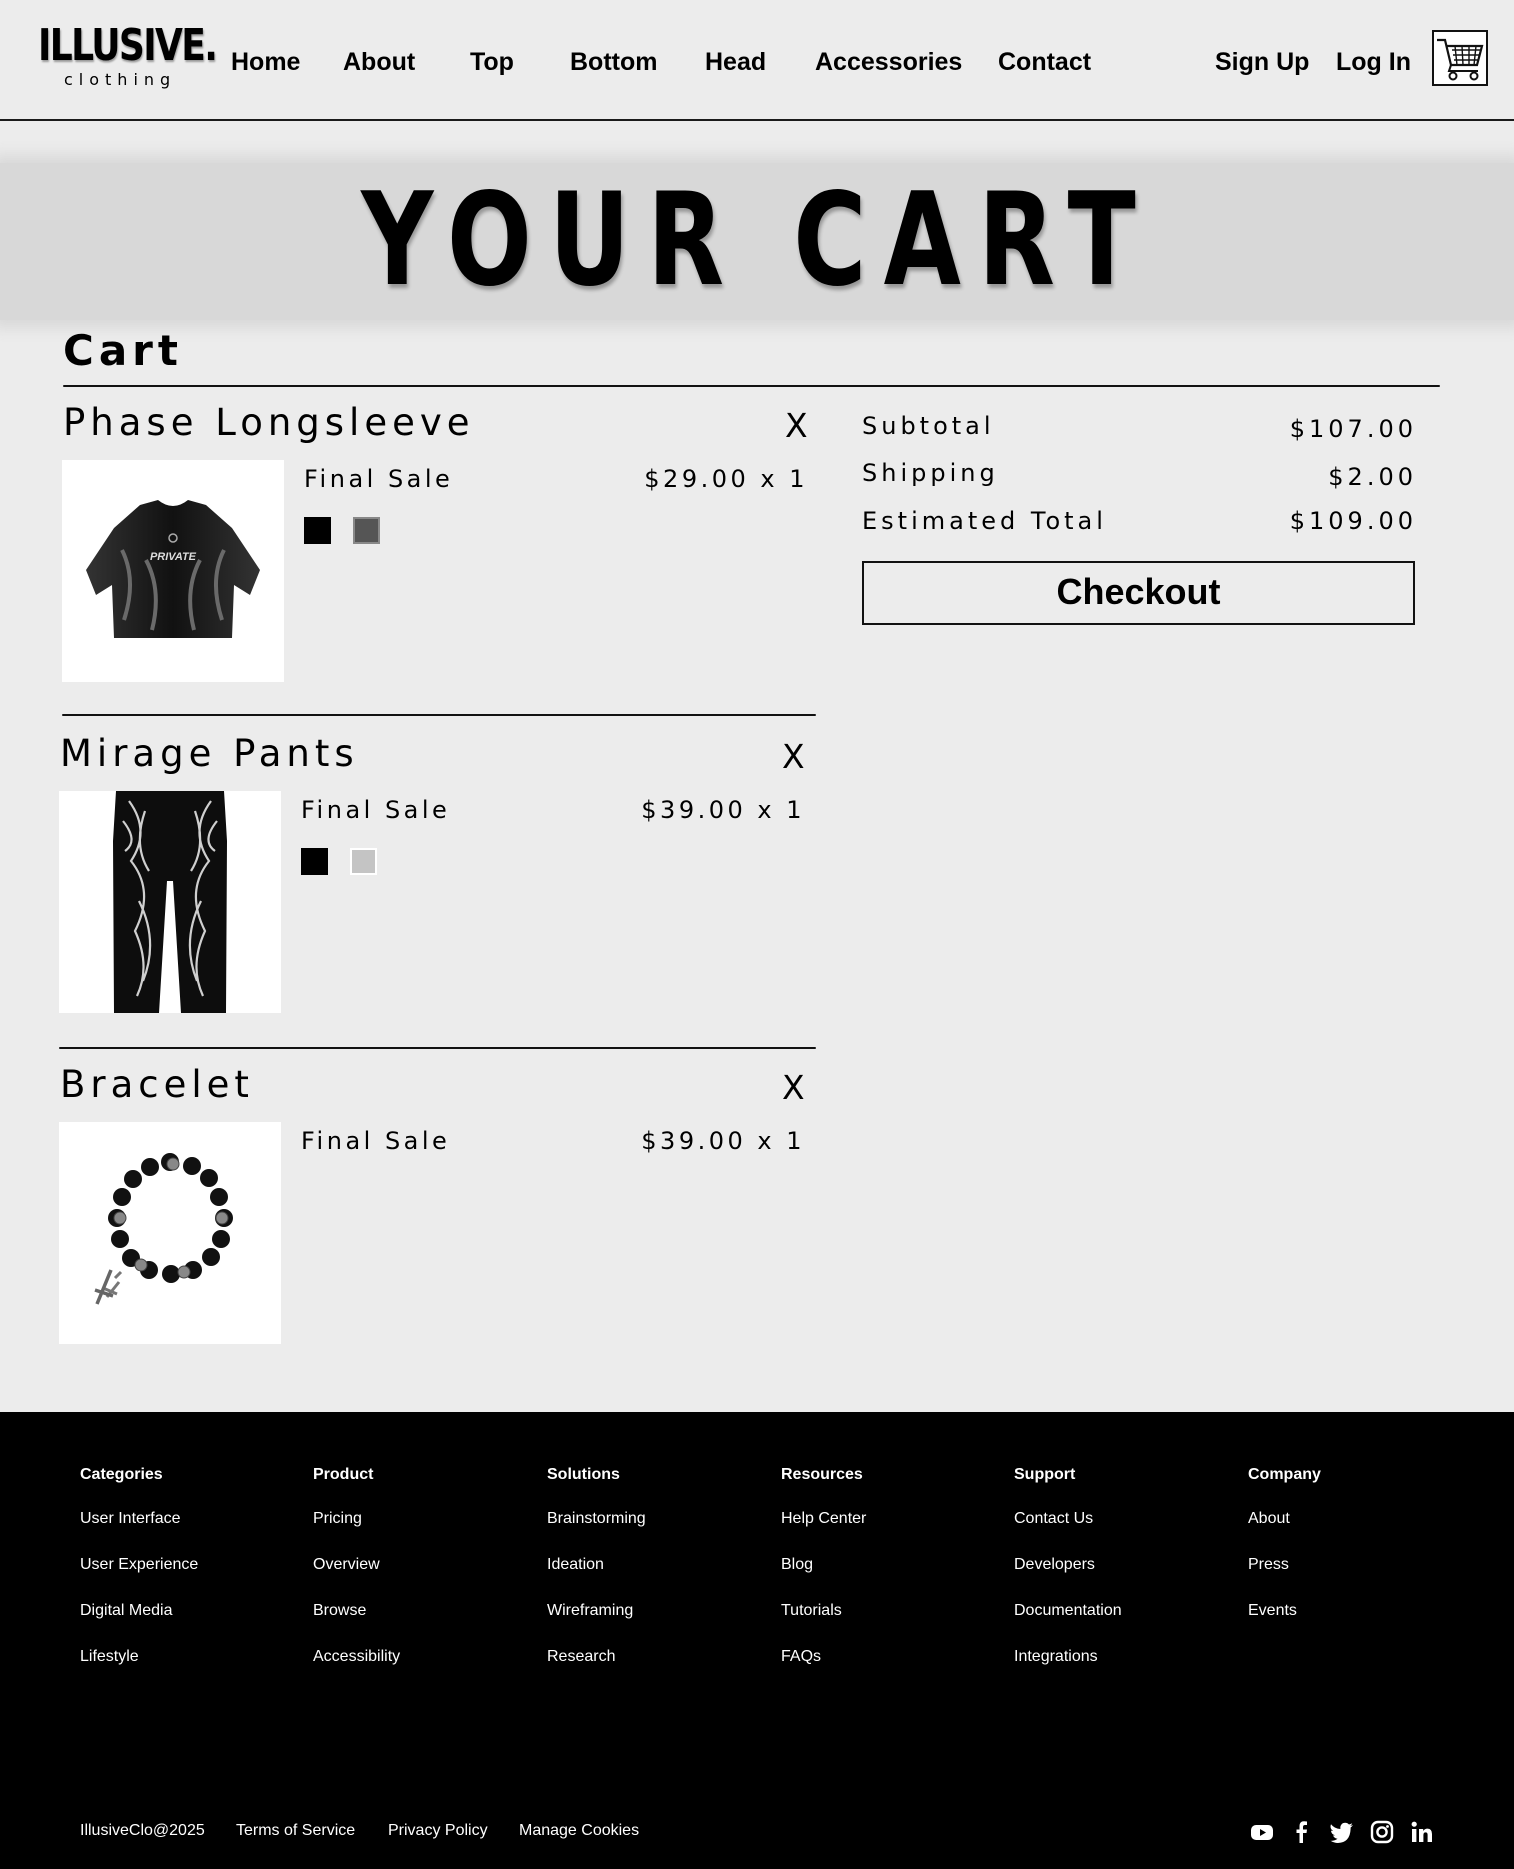 This screenshot has height=1869, width=1514. I want to click on shipping-value: $2.00, so click(1372, 477).